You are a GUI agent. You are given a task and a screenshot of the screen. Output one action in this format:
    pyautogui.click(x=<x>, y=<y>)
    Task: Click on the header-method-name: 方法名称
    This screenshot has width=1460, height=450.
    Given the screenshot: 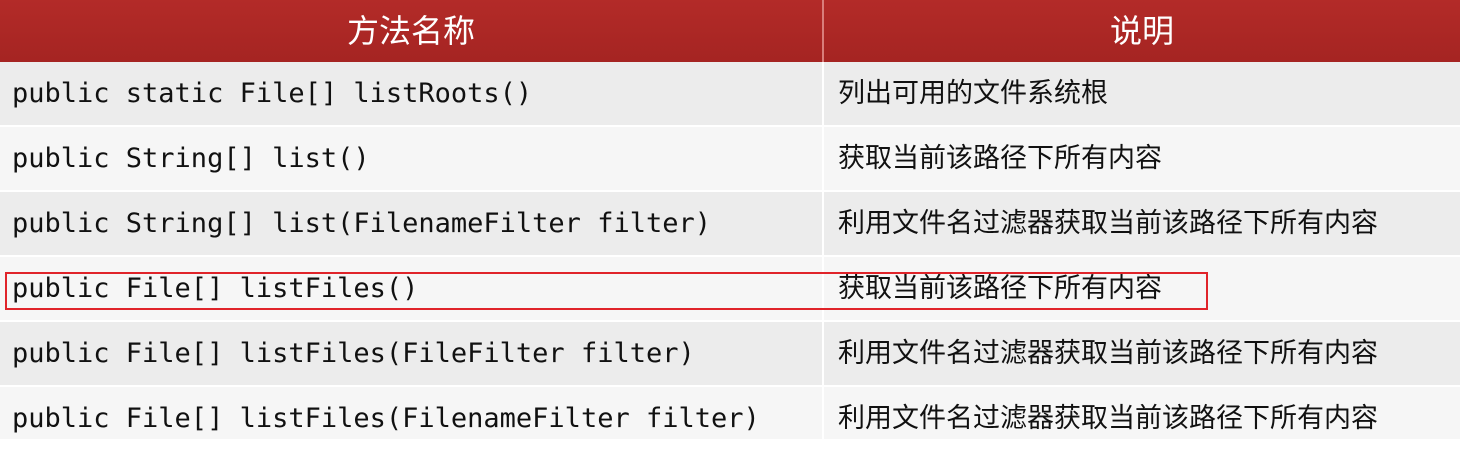 What is the action you would take?
    pyautogui.click(x=410, y=31)
    